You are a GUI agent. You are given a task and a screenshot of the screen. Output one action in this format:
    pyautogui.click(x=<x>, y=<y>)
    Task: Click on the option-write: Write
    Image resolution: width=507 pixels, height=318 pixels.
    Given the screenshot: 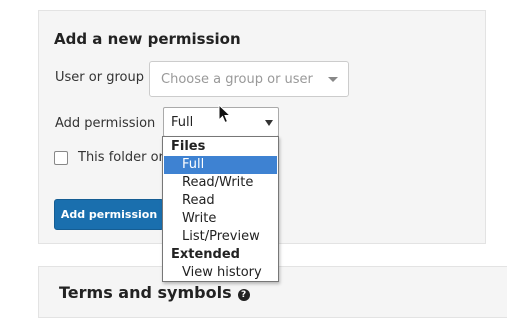 What is the action you would take?
    pyautogui.click(x=220, y=219)
    